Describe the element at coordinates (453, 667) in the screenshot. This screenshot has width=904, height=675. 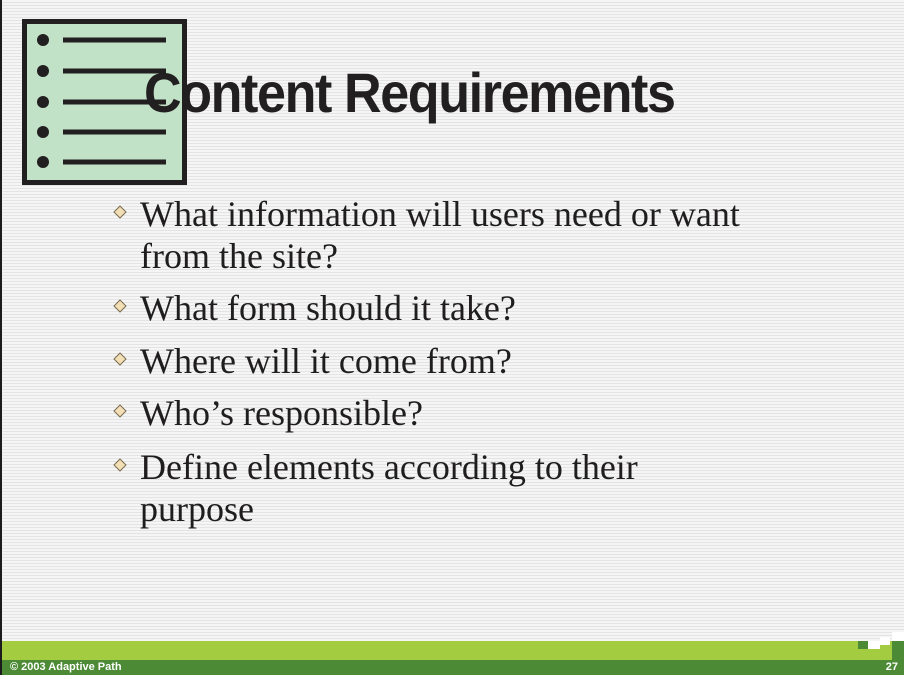
I see `footer-bar` at that location.